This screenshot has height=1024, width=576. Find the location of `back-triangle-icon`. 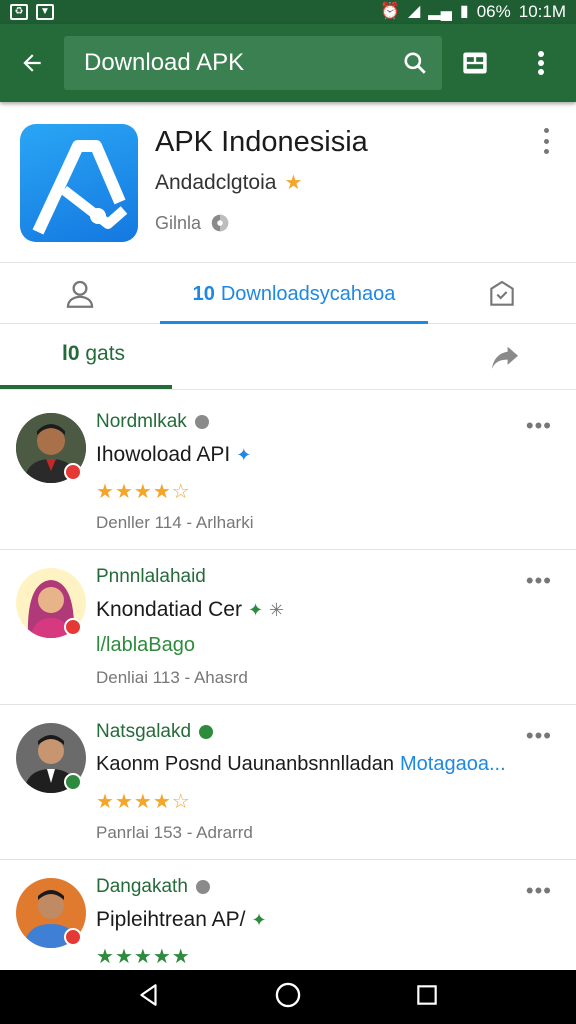

back-triangle-icon is located at coordinates (148, 994).